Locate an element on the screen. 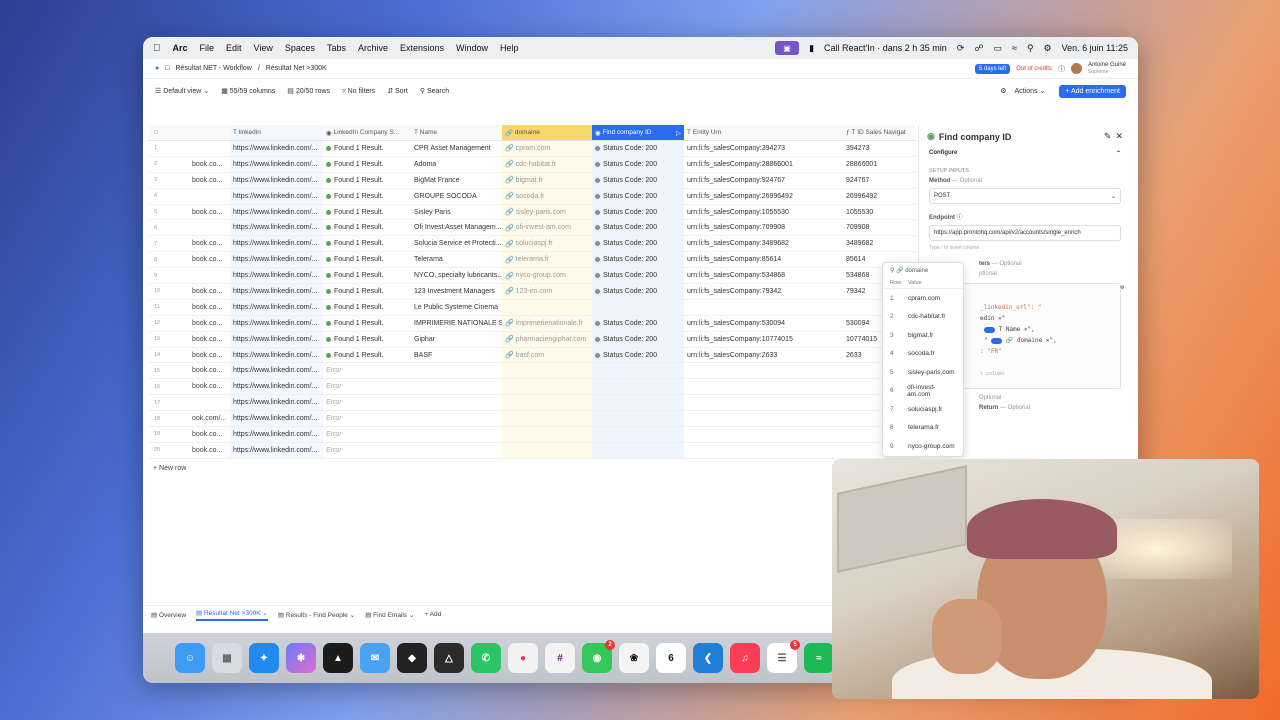 The image size is (1280, 720). sort-button: ⇵ Sort is located at coordinates (397, 91).